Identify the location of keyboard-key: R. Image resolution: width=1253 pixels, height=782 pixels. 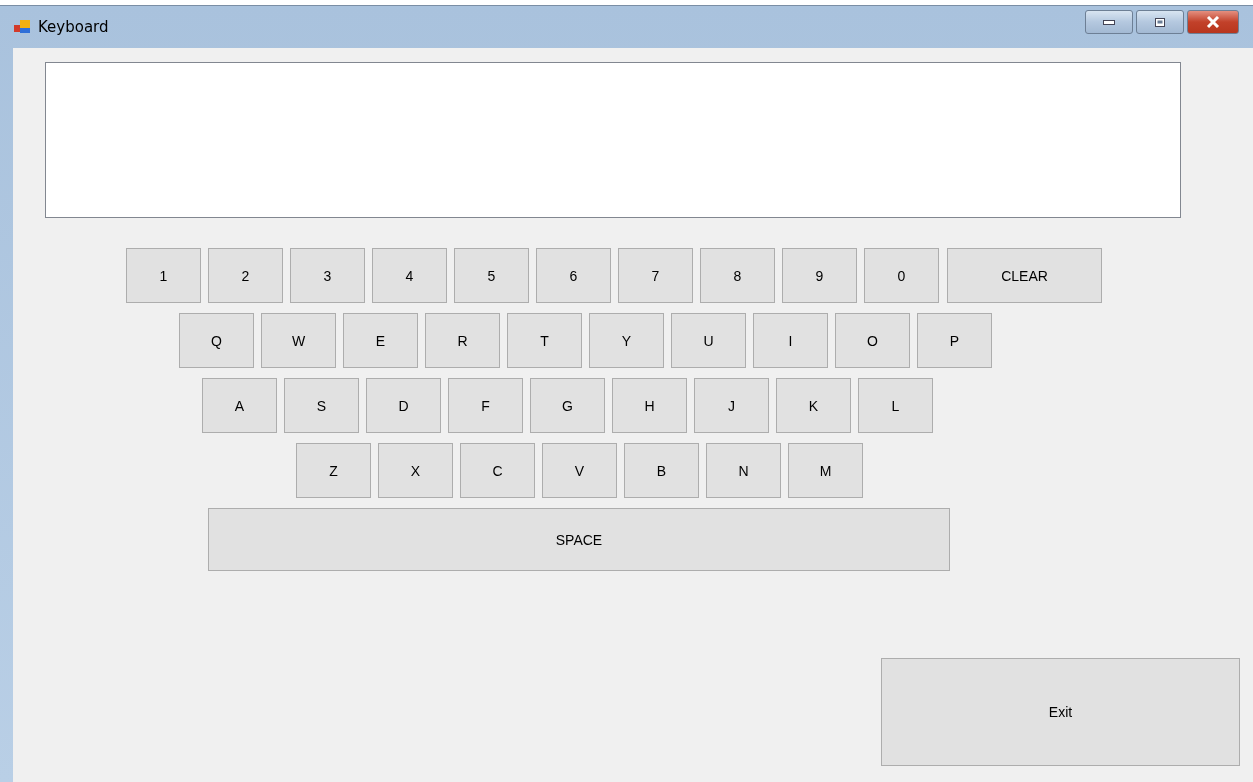
(462, 340).